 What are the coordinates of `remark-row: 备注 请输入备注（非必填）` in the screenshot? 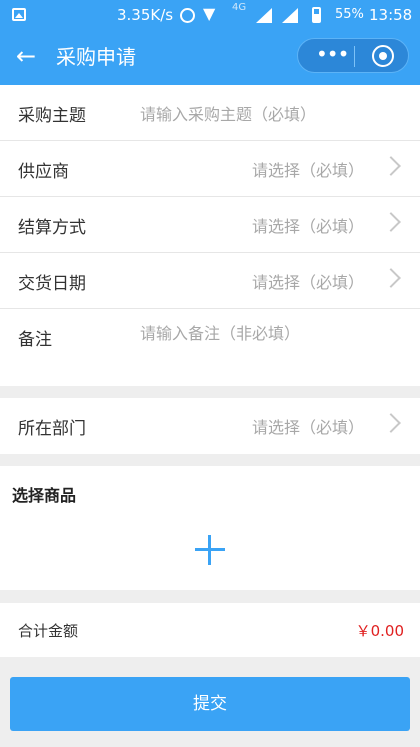 It's located at (210, 347).